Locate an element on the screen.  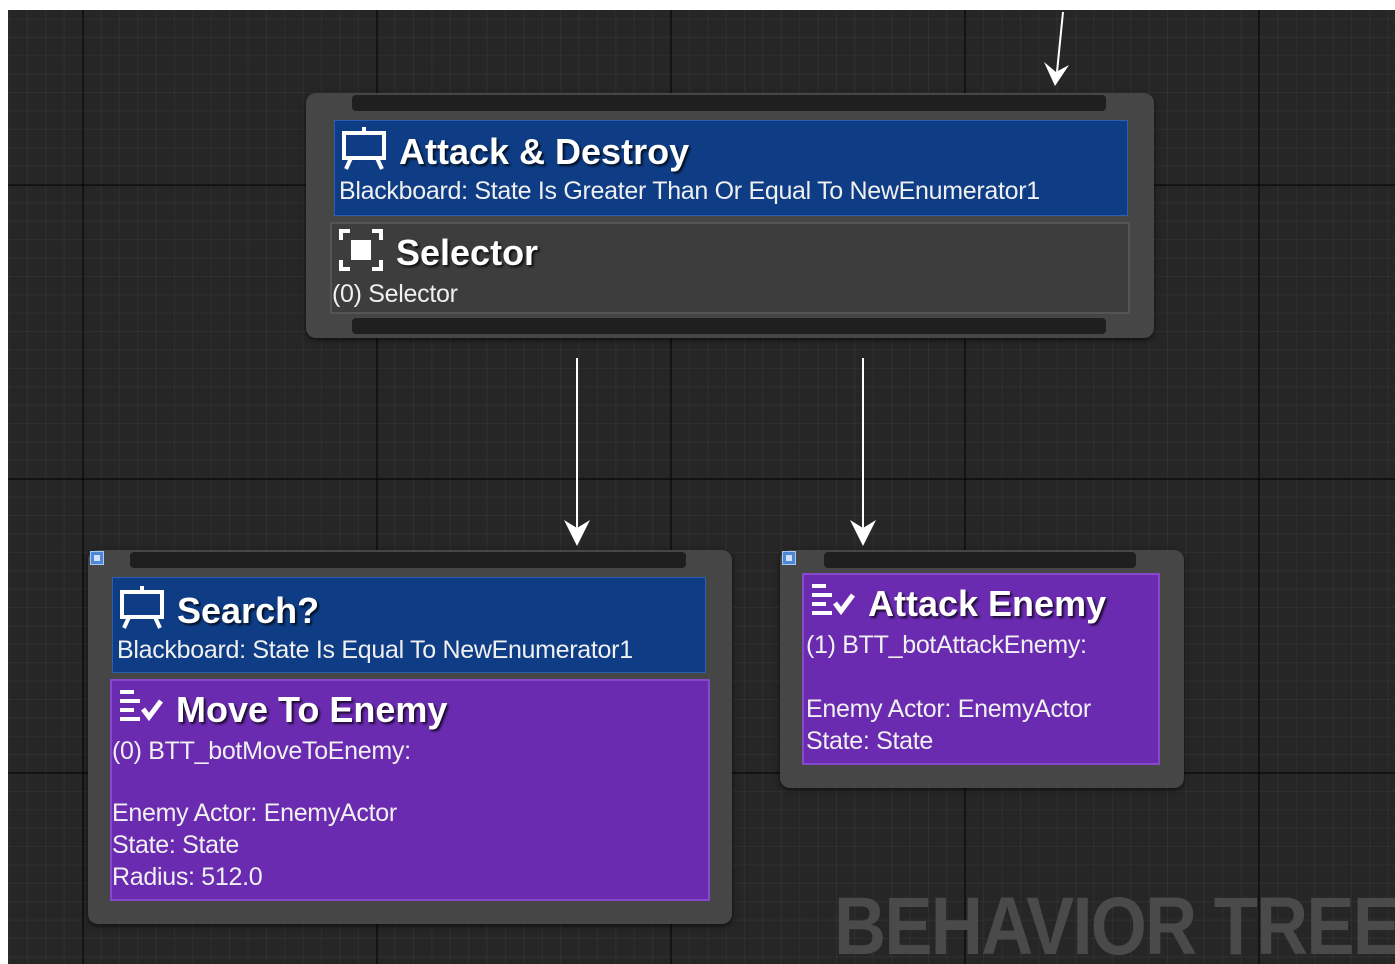
output-pin is located at coordinates (729, 326).